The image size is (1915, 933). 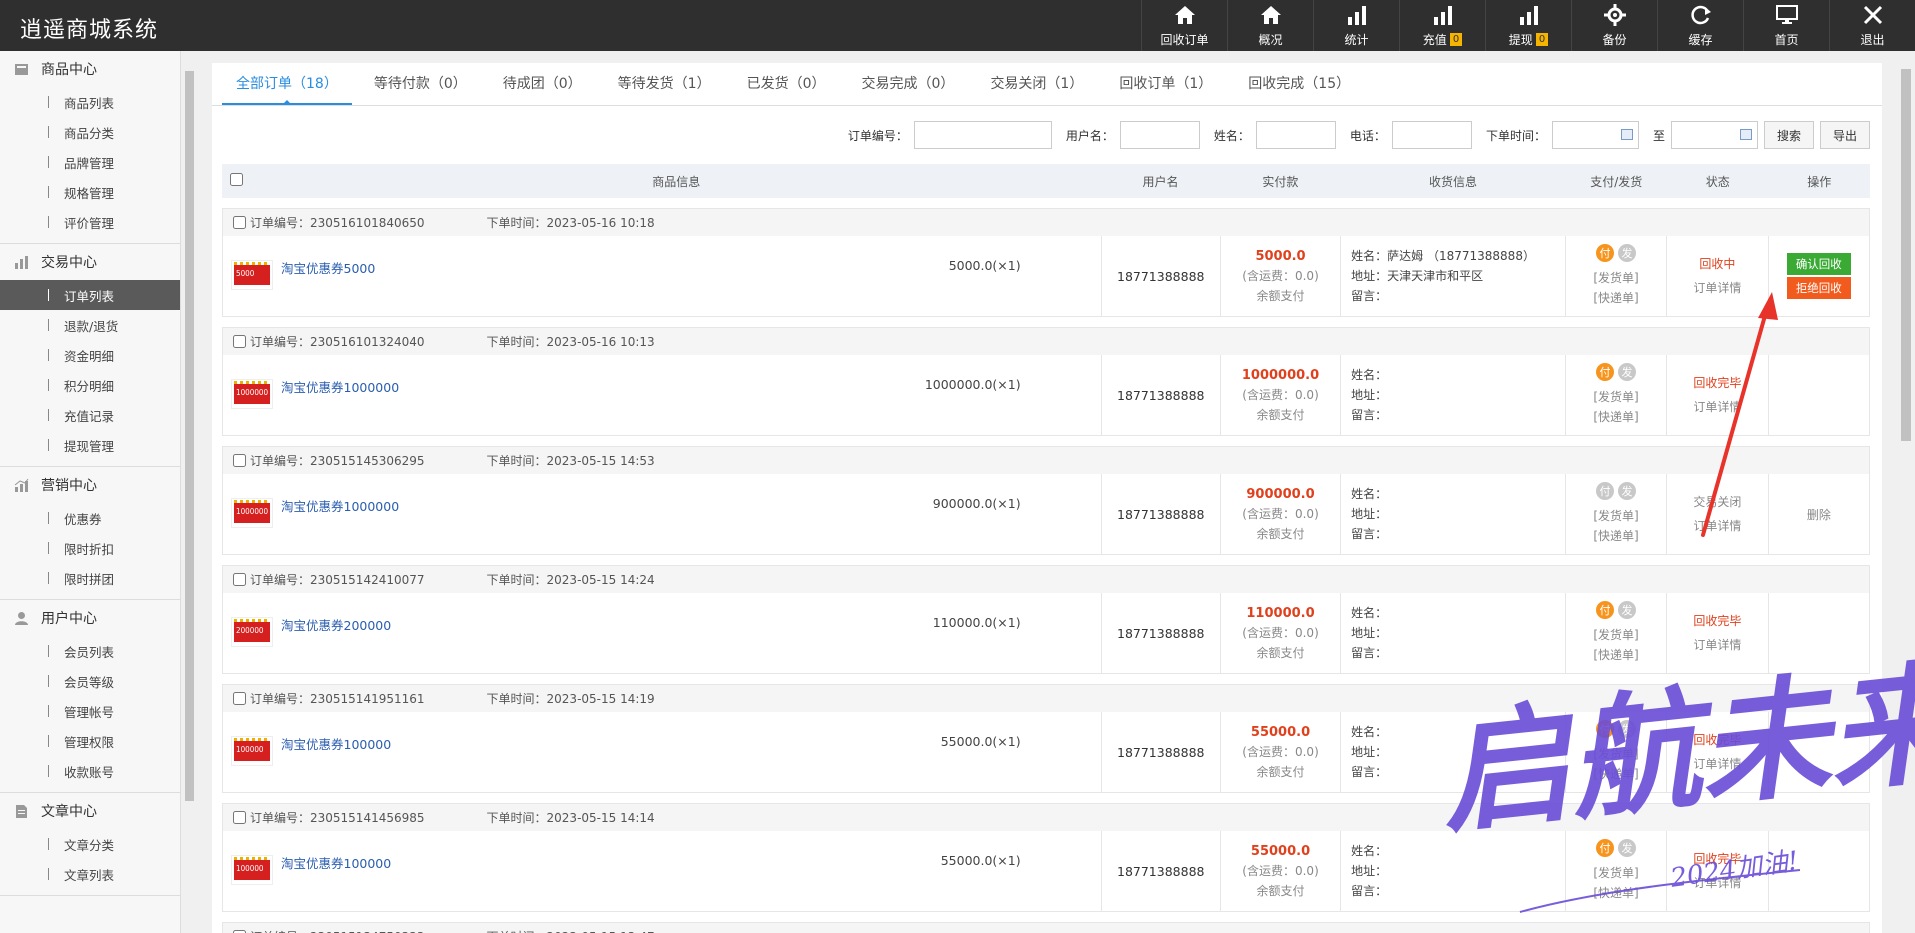 What do you see at coordinates (90, 162) in the screenshot?
I see `sidebar-item: 品牌管理` at bounding box center [90, 162].